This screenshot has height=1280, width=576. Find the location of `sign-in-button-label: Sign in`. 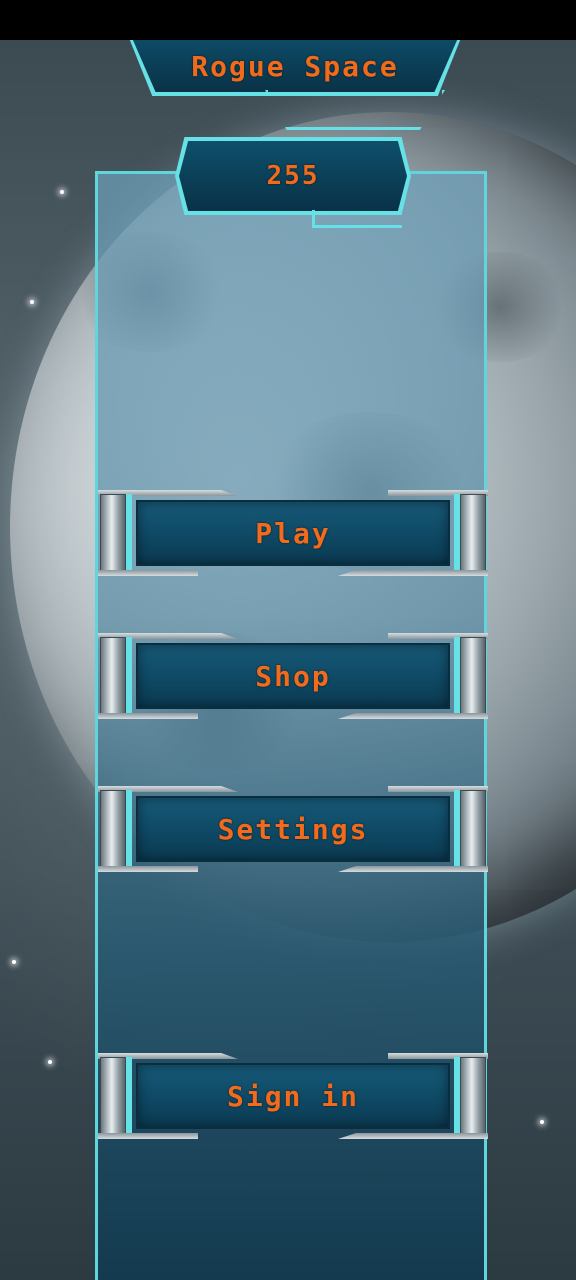

sign-in-button-label: Sign in is located at coordinates (292, 1096).